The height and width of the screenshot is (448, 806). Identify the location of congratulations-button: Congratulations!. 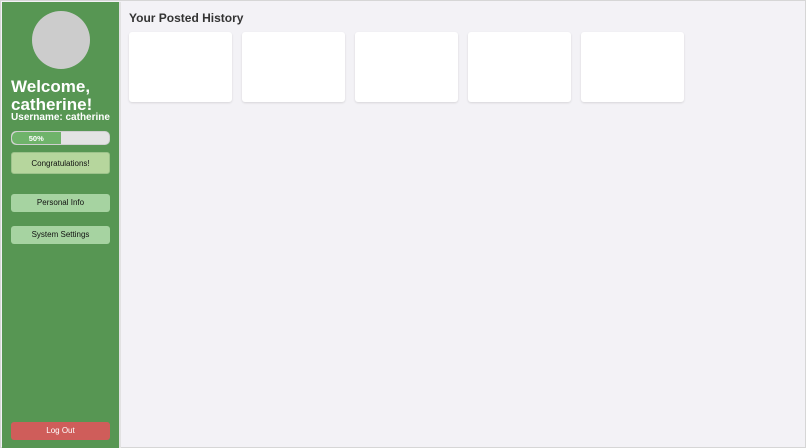
(60, 163).